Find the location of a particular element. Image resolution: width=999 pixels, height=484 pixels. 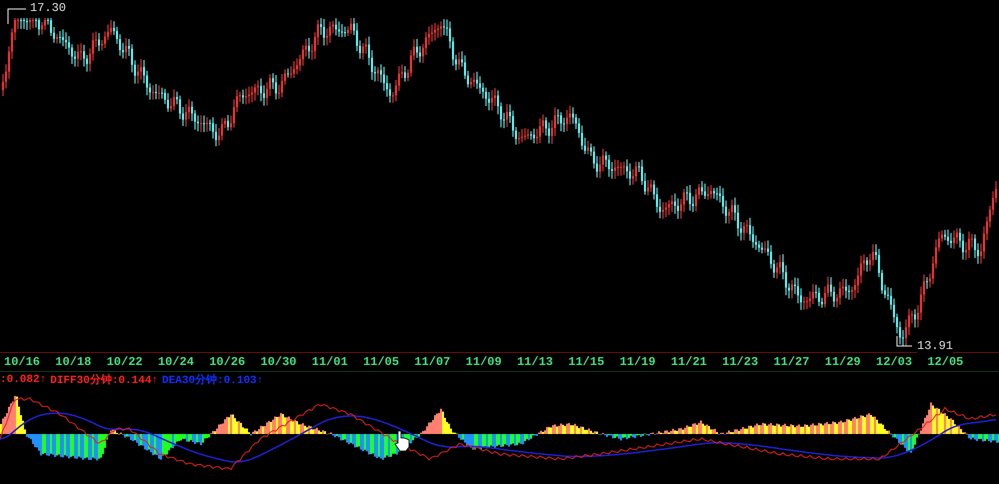

indicator-reading: DEA30分钟:0.103↑ is located at coordinates (213, 379).